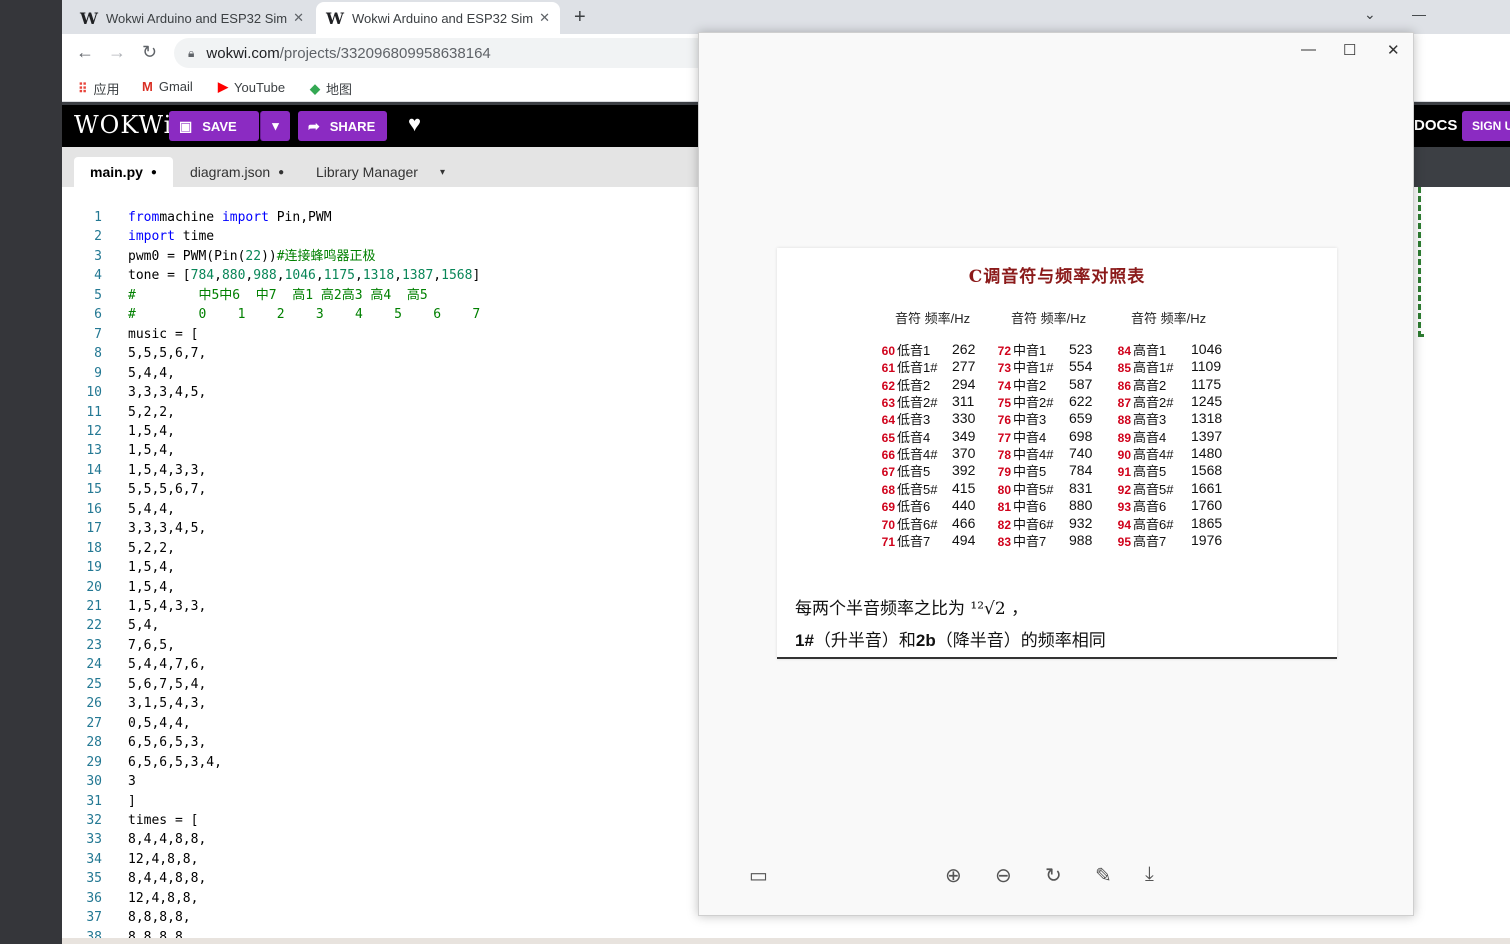  What do you see at coordinates (432, 393) in the screenshot?
I see `code-line: 10 3,3,3,4,5,` at bounding box center [432, 393].